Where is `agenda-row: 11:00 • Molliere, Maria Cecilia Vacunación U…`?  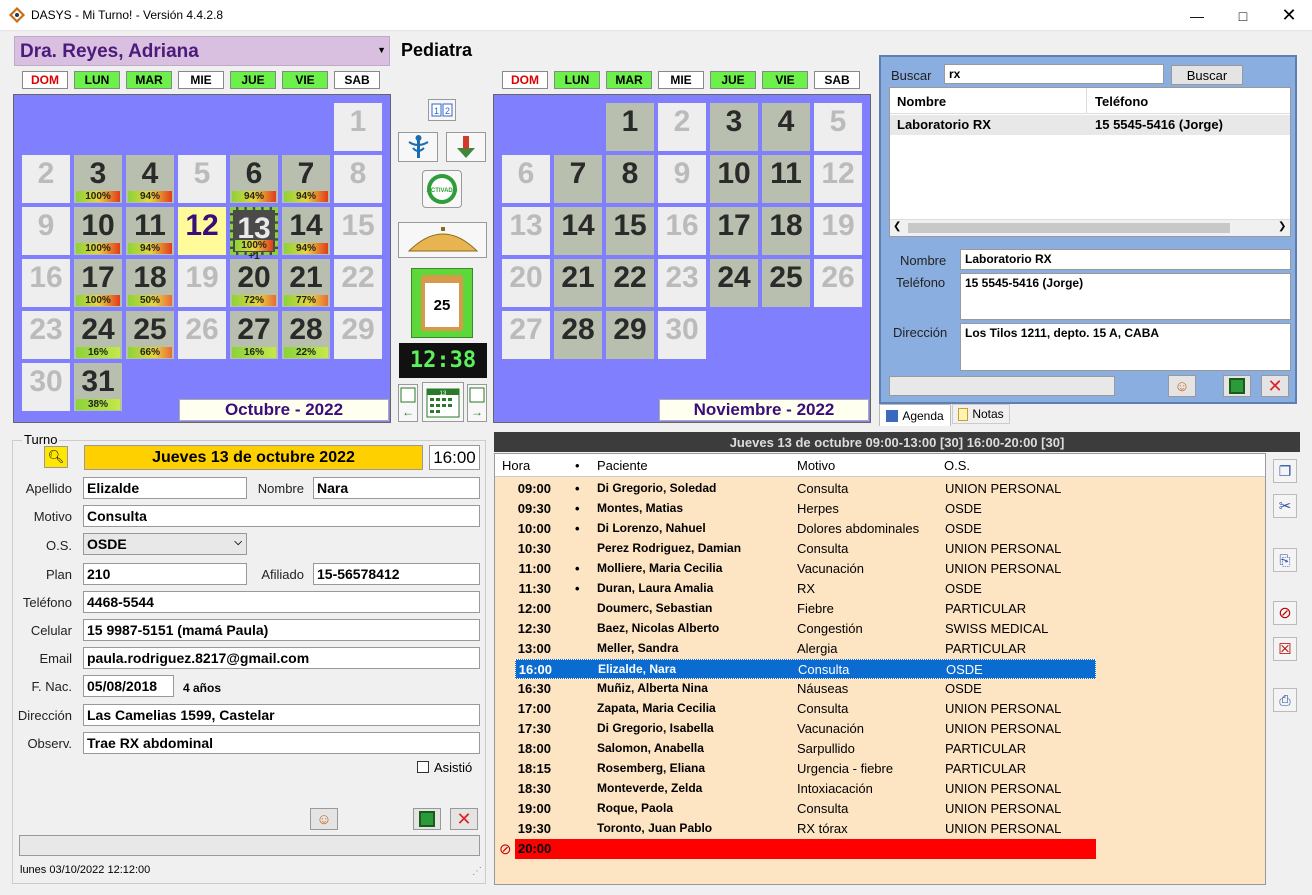 agenda-row: 11:00 • Molliere, Maria Cecilia Vacunación U… is located at coordinates (805, 569).